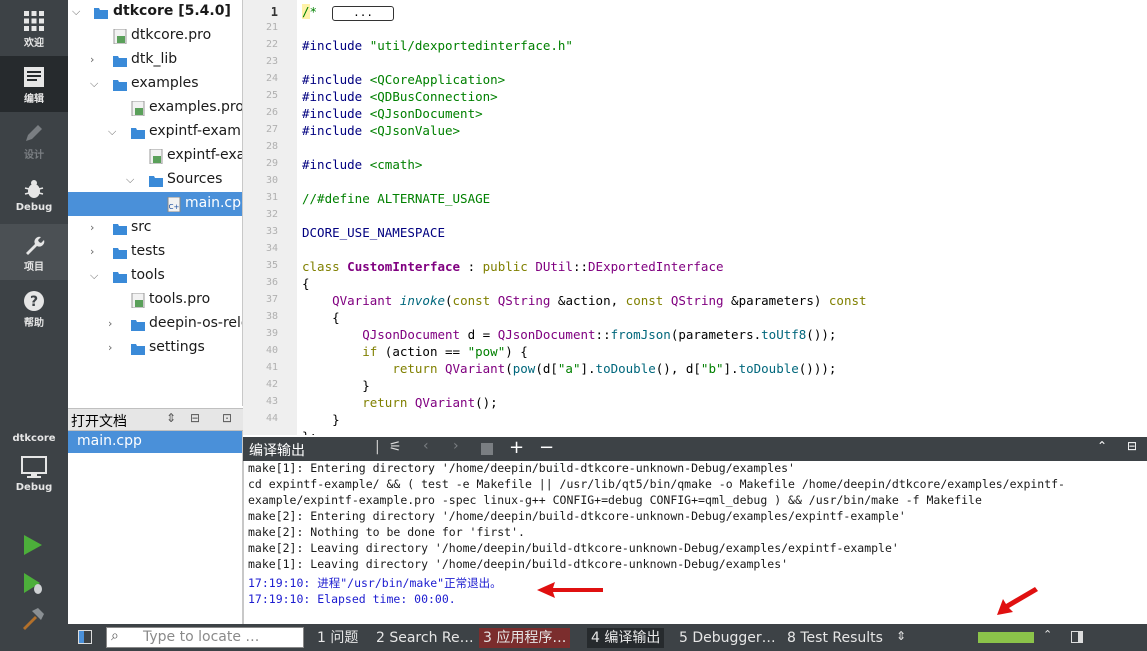 Image resolution: width=1147 pixels, height=651 pixels. Describe the element at coordinates (172, 11) in the screenshot. I see `tree-item-label: dtkcore [5.4.0]` at that location.